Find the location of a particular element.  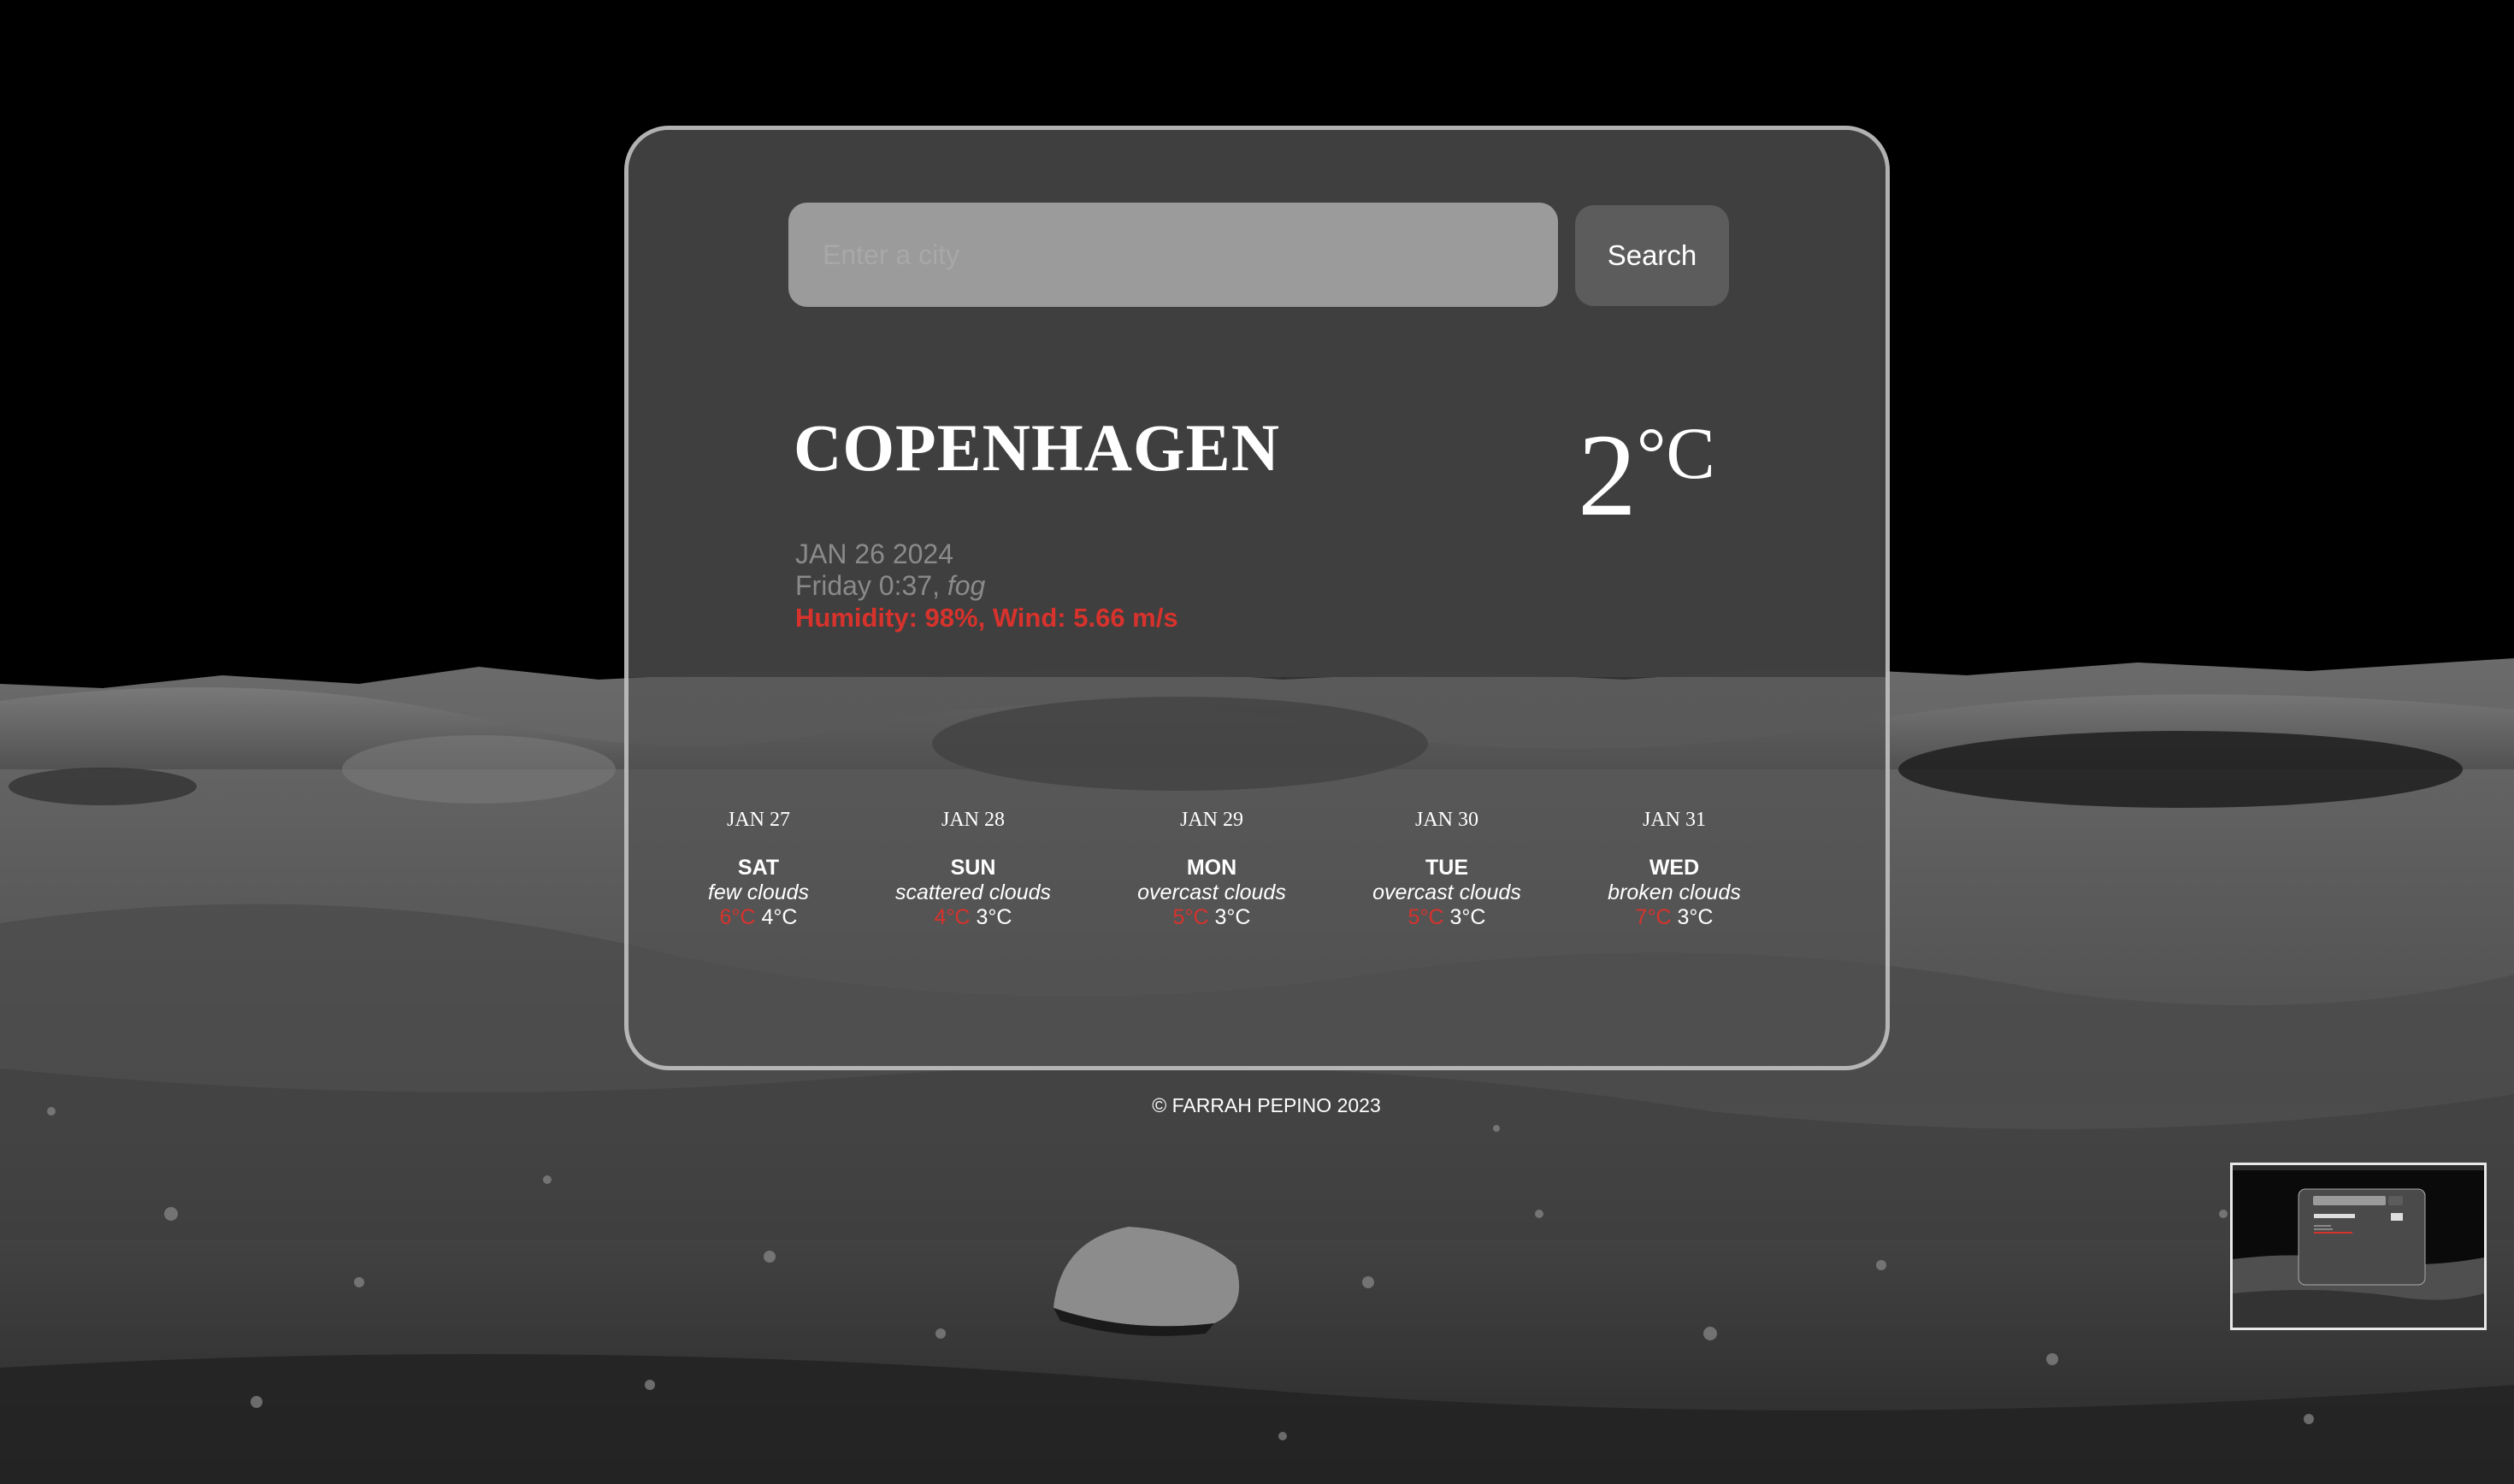

forecast-day: JAN 27 SAT few clouds 6°C 4°C is located at coordinates (759, 869).